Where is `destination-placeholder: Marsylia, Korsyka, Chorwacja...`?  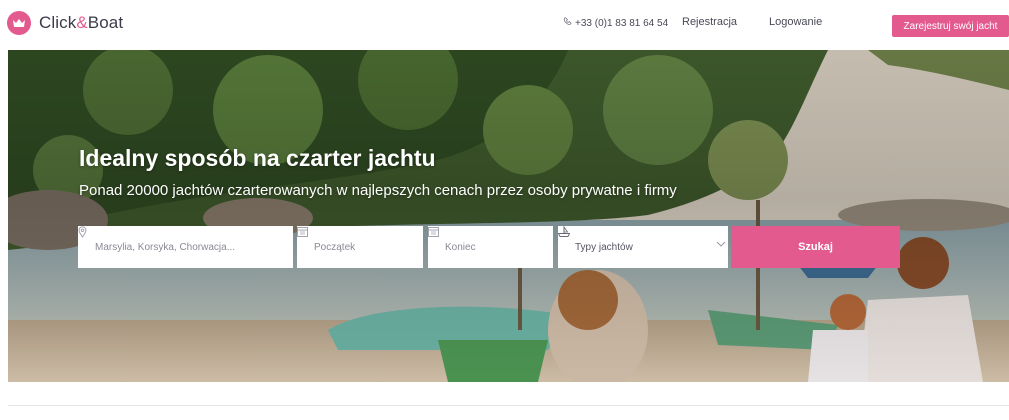
destination-placeholder: Marsylia, Korsyka, Chorwacja... is located at coordinates (165, 247).